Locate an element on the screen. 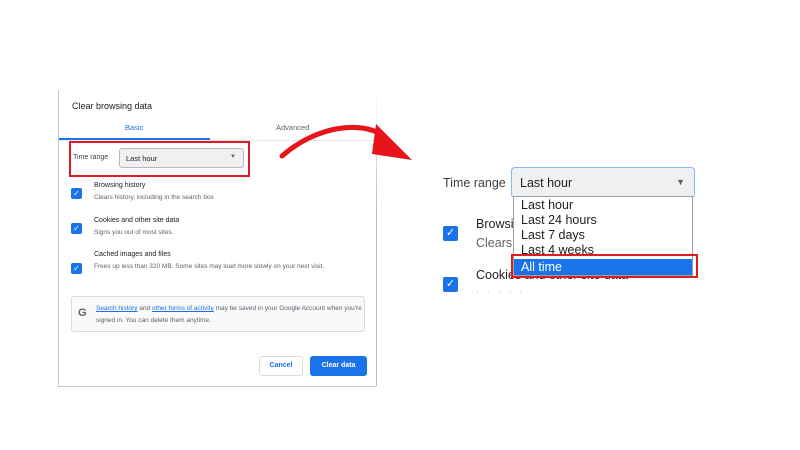 The height and width of the screenshot is (450, 800). option-title: Cached images and files is located at coordinates (132, 254).